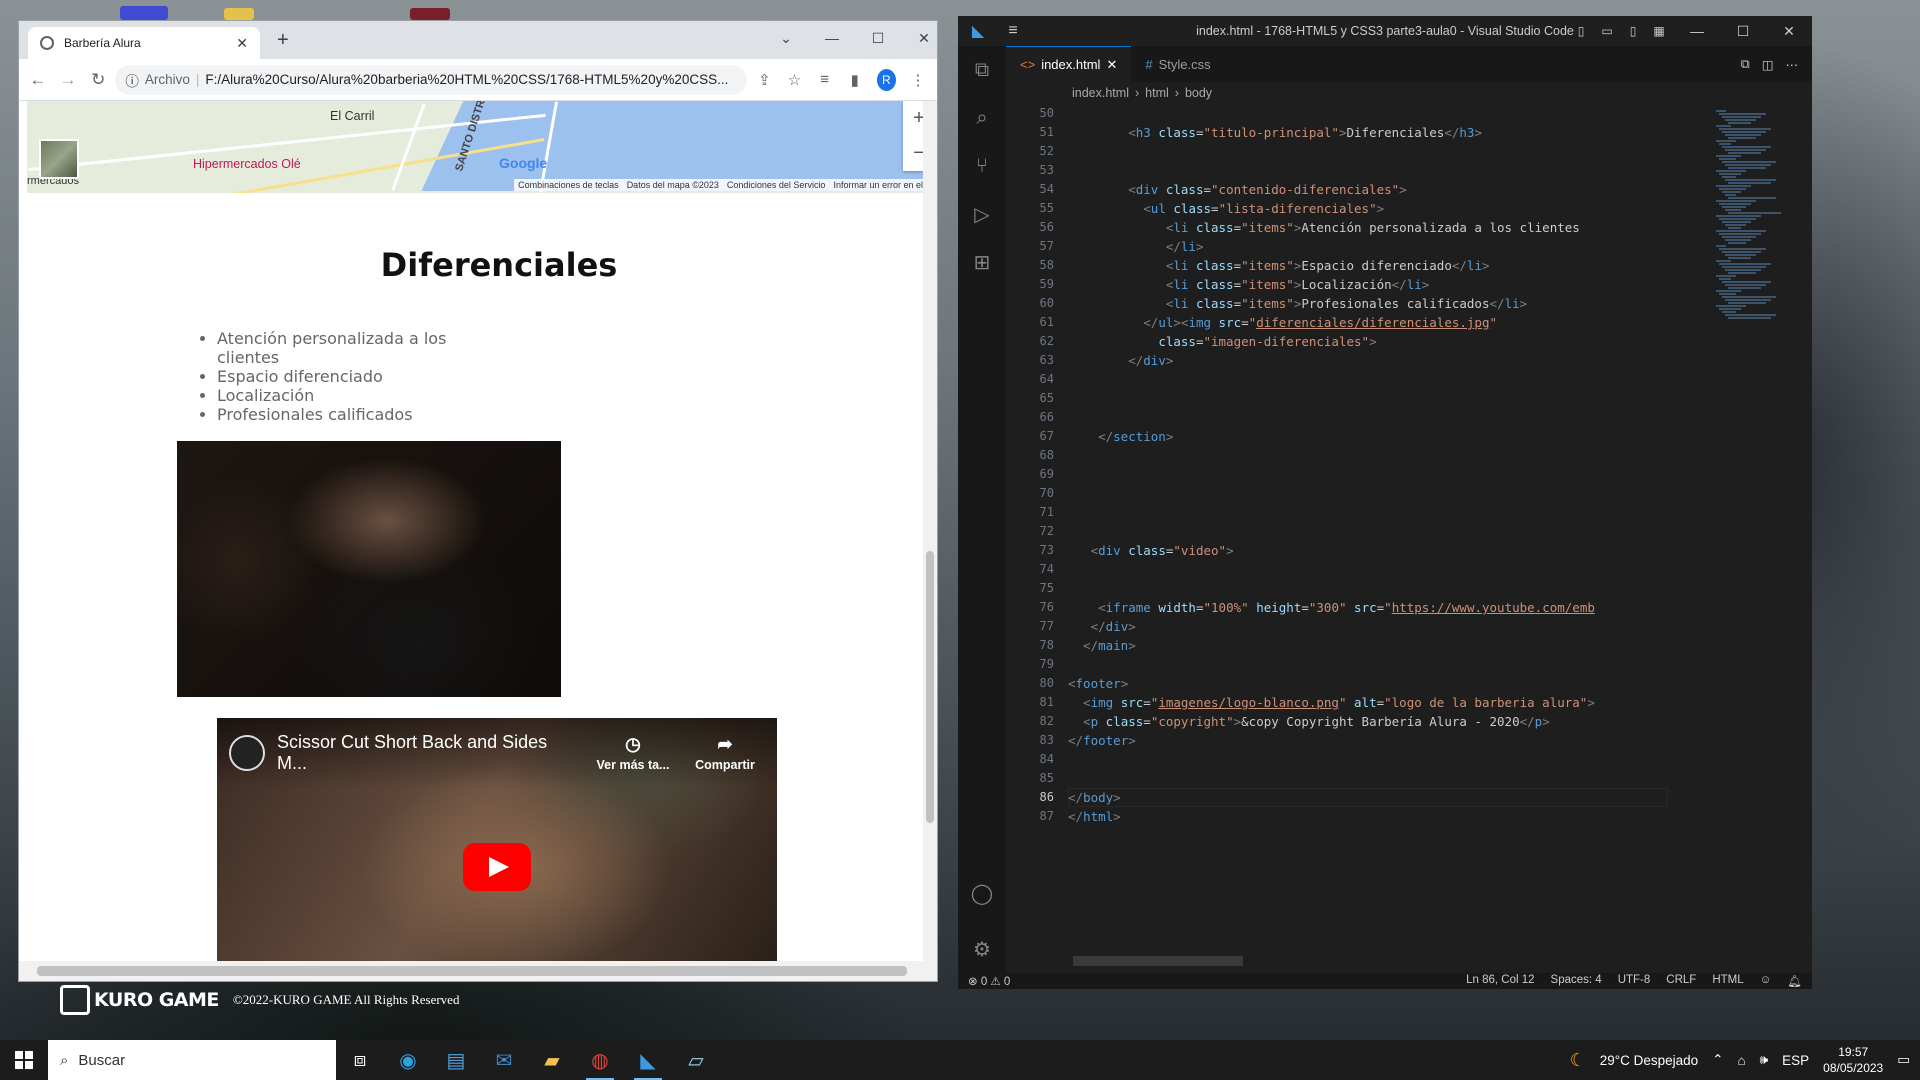 Image resolution: width=1920 pixels, height=1080 pixels. Describe the element at coordinates (456, 1060) in the screenshot. I see `store-icon: ▤` at that location.